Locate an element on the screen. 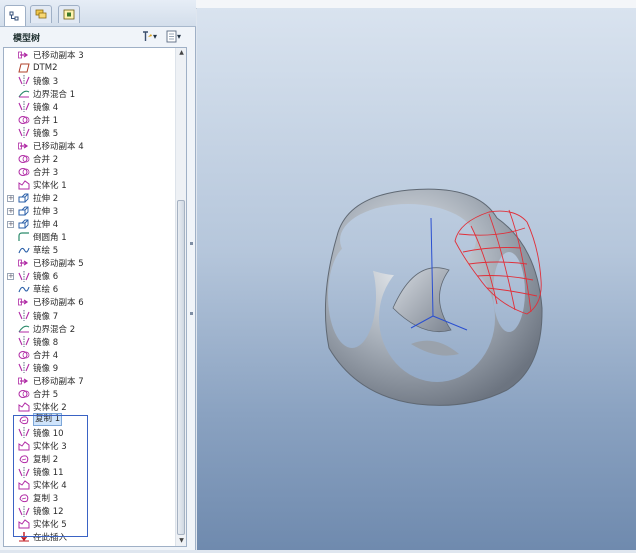 This screenshot has height=553, width=636. tree-item-label: 拉伸 4 is located at coordinates (46, 225).